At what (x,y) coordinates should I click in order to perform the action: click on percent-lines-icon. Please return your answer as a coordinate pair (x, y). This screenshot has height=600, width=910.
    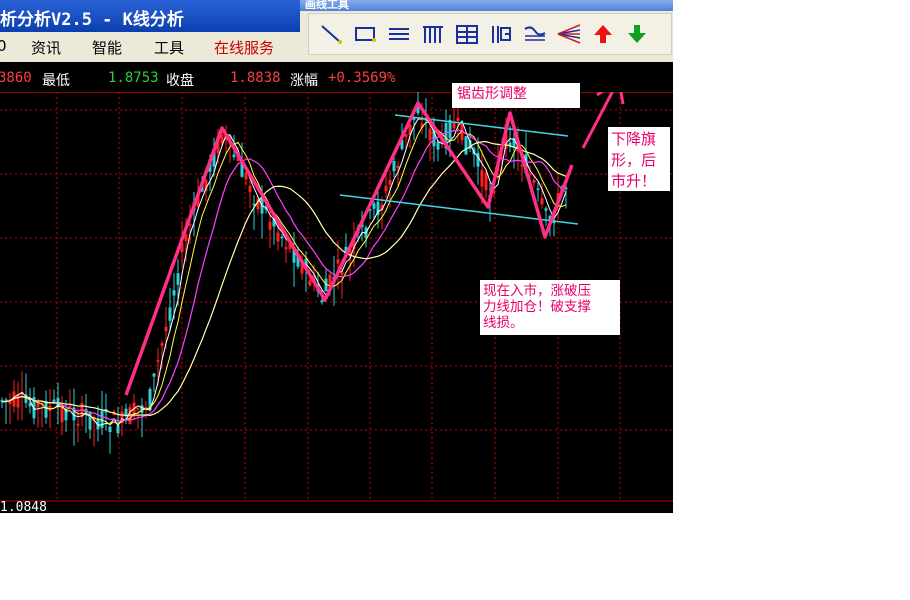
    Looking at the image, I should click on (535, 33).